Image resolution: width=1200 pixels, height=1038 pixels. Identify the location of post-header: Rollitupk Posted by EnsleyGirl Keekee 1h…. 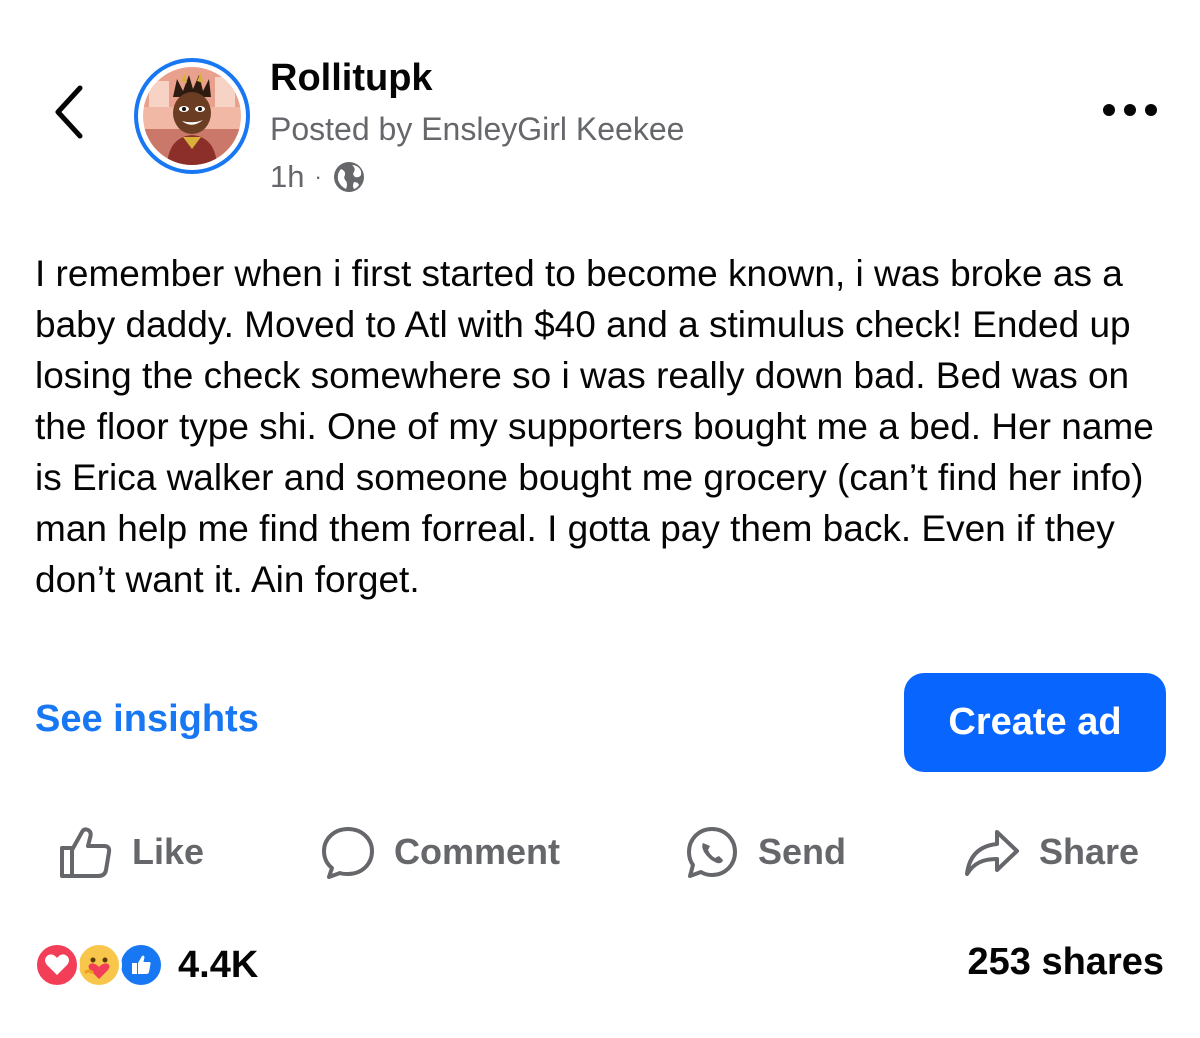
(477, 126).